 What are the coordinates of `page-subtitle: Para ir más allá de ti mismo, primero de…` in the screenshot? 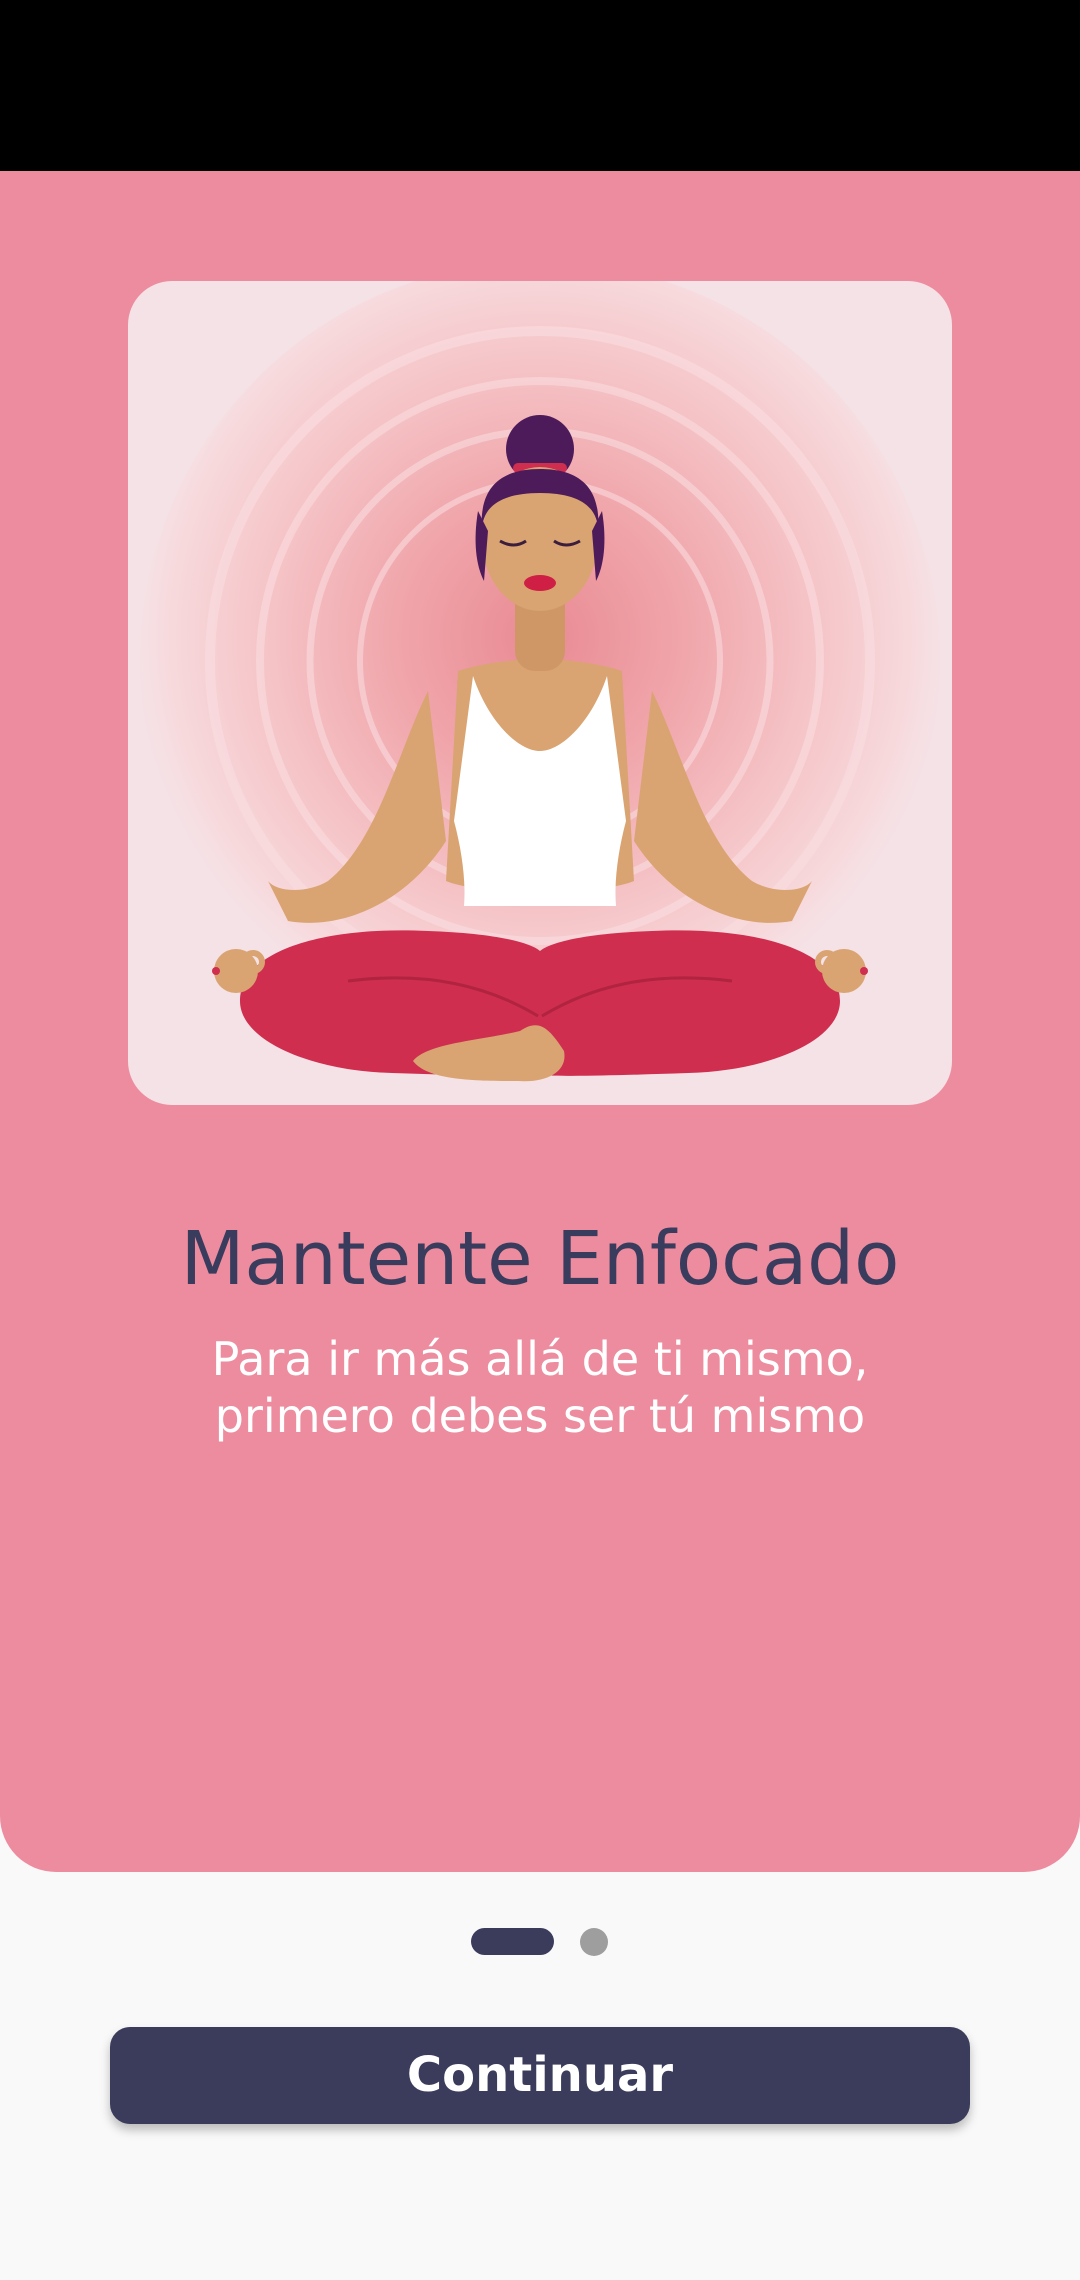 It's located at (540, 1387).